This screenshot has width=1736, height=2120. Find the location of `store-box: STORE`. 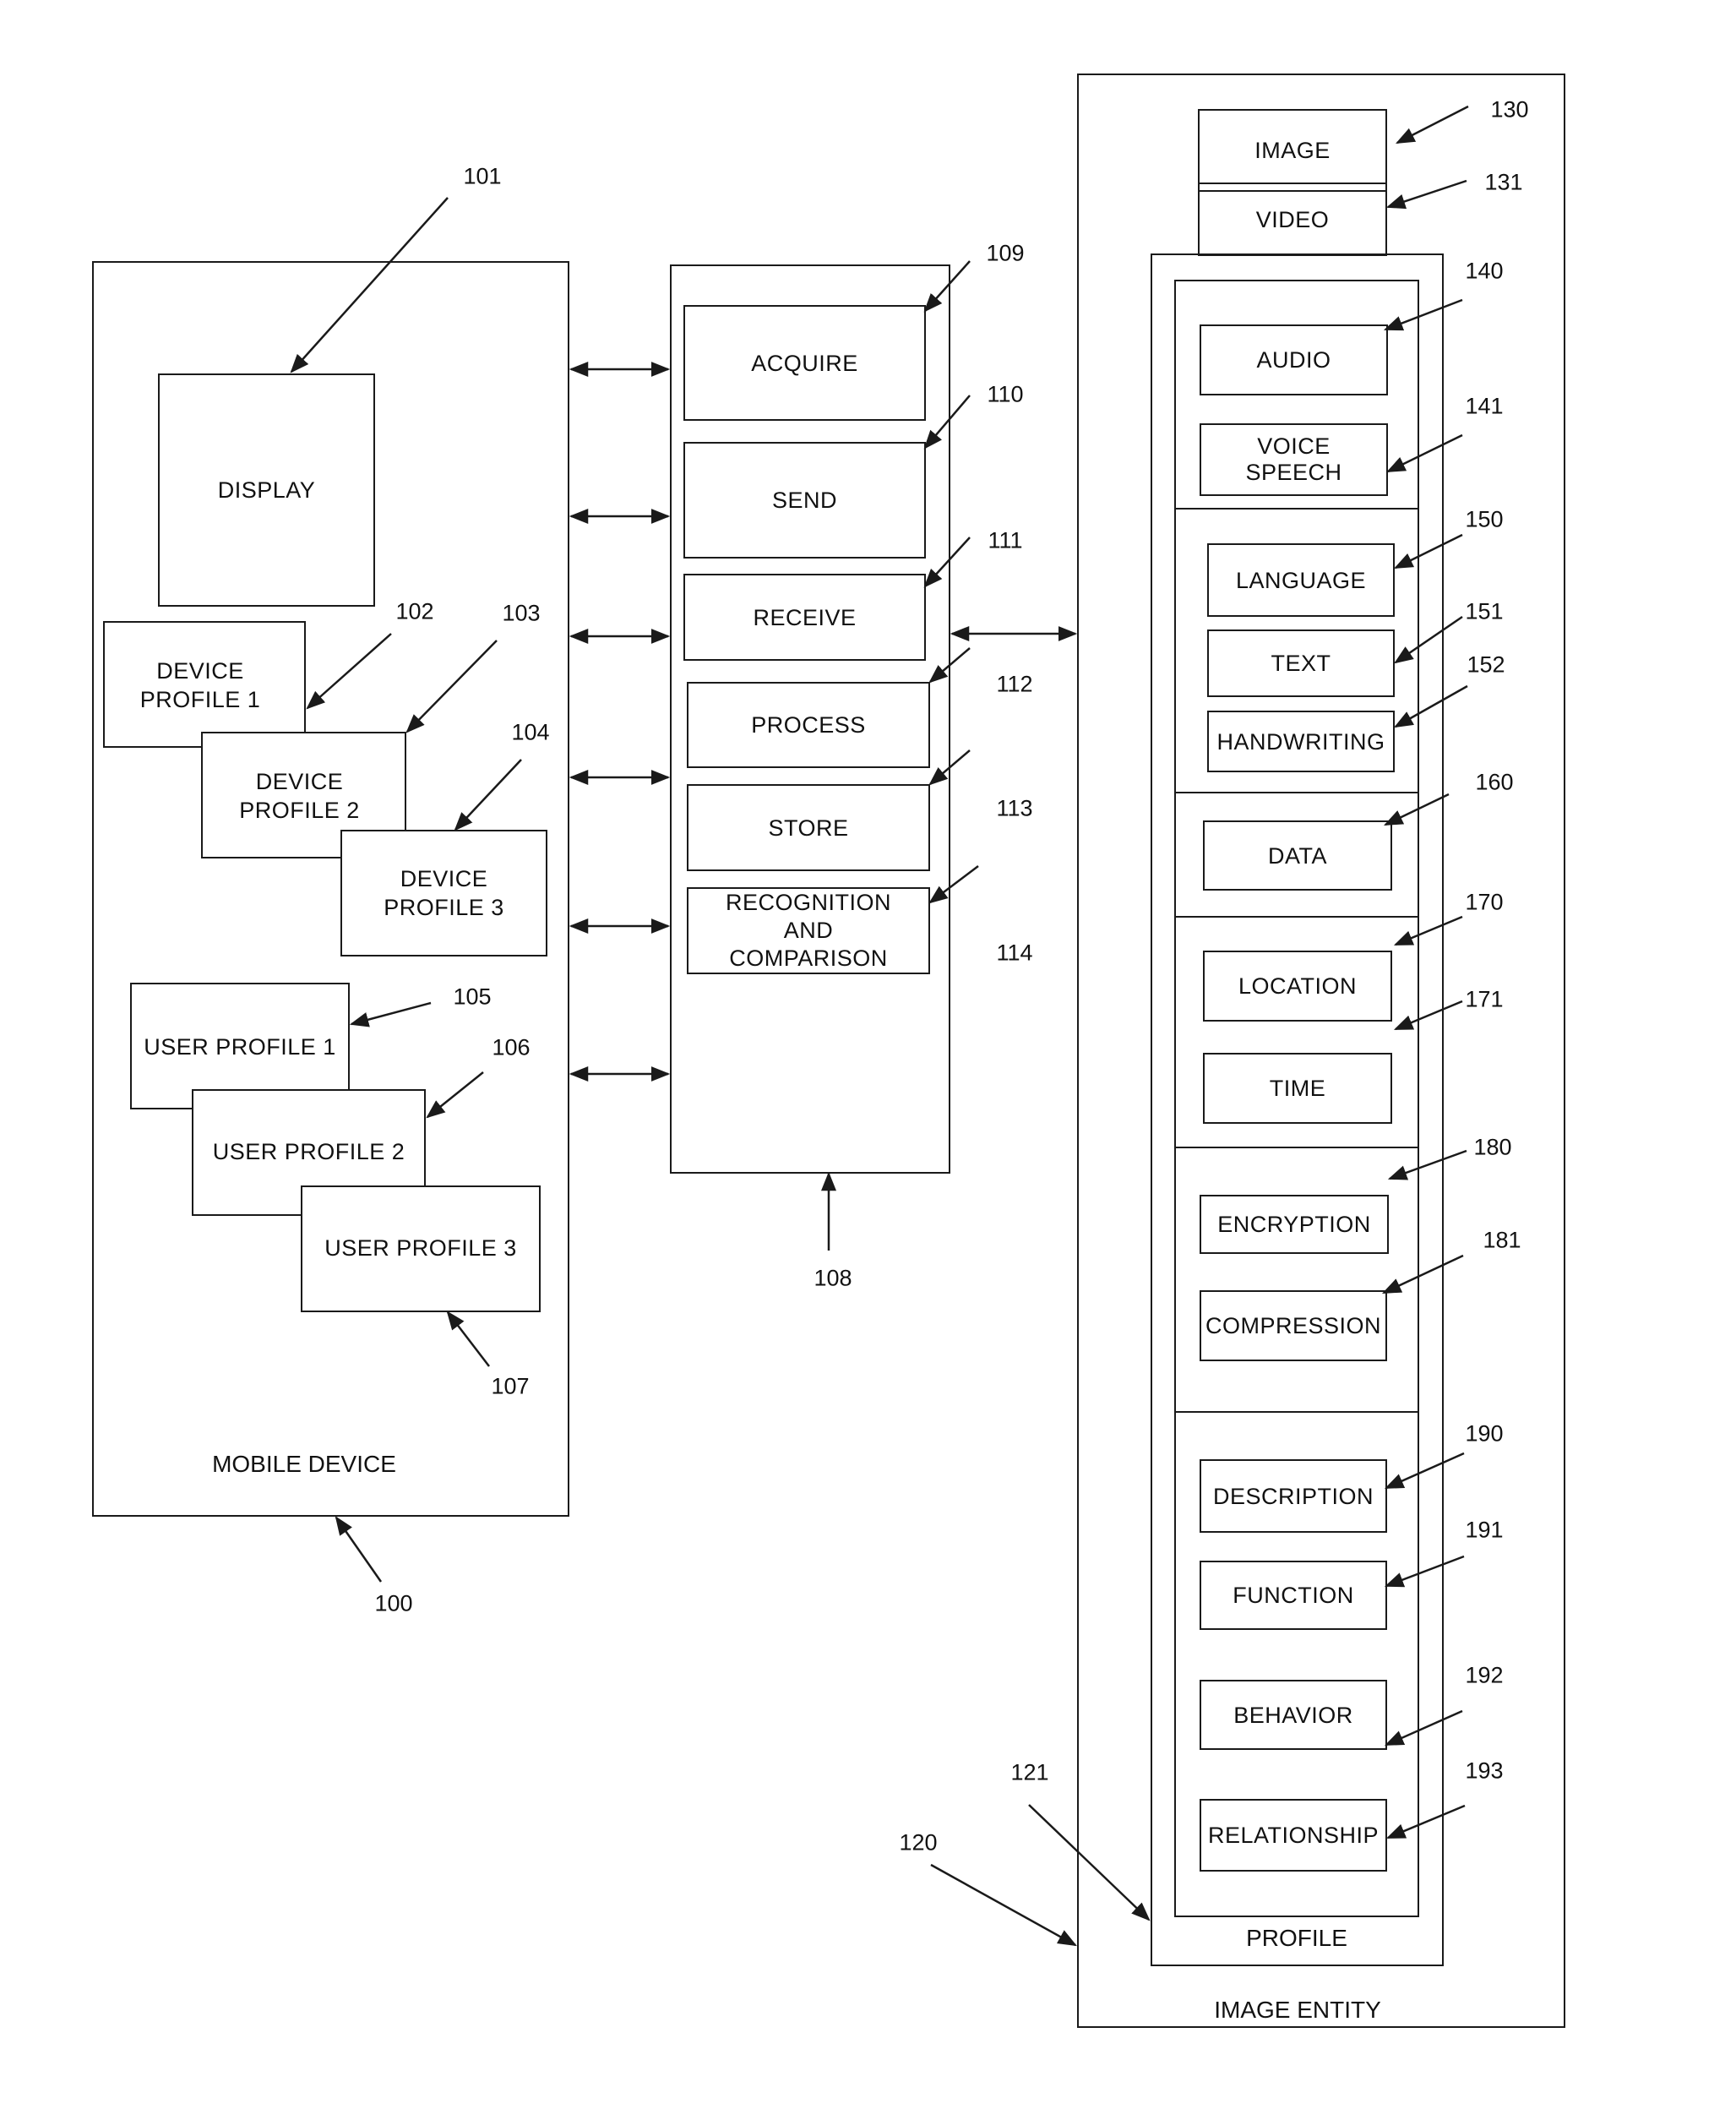

store-box: STORE is located at coordinates (808, 827).